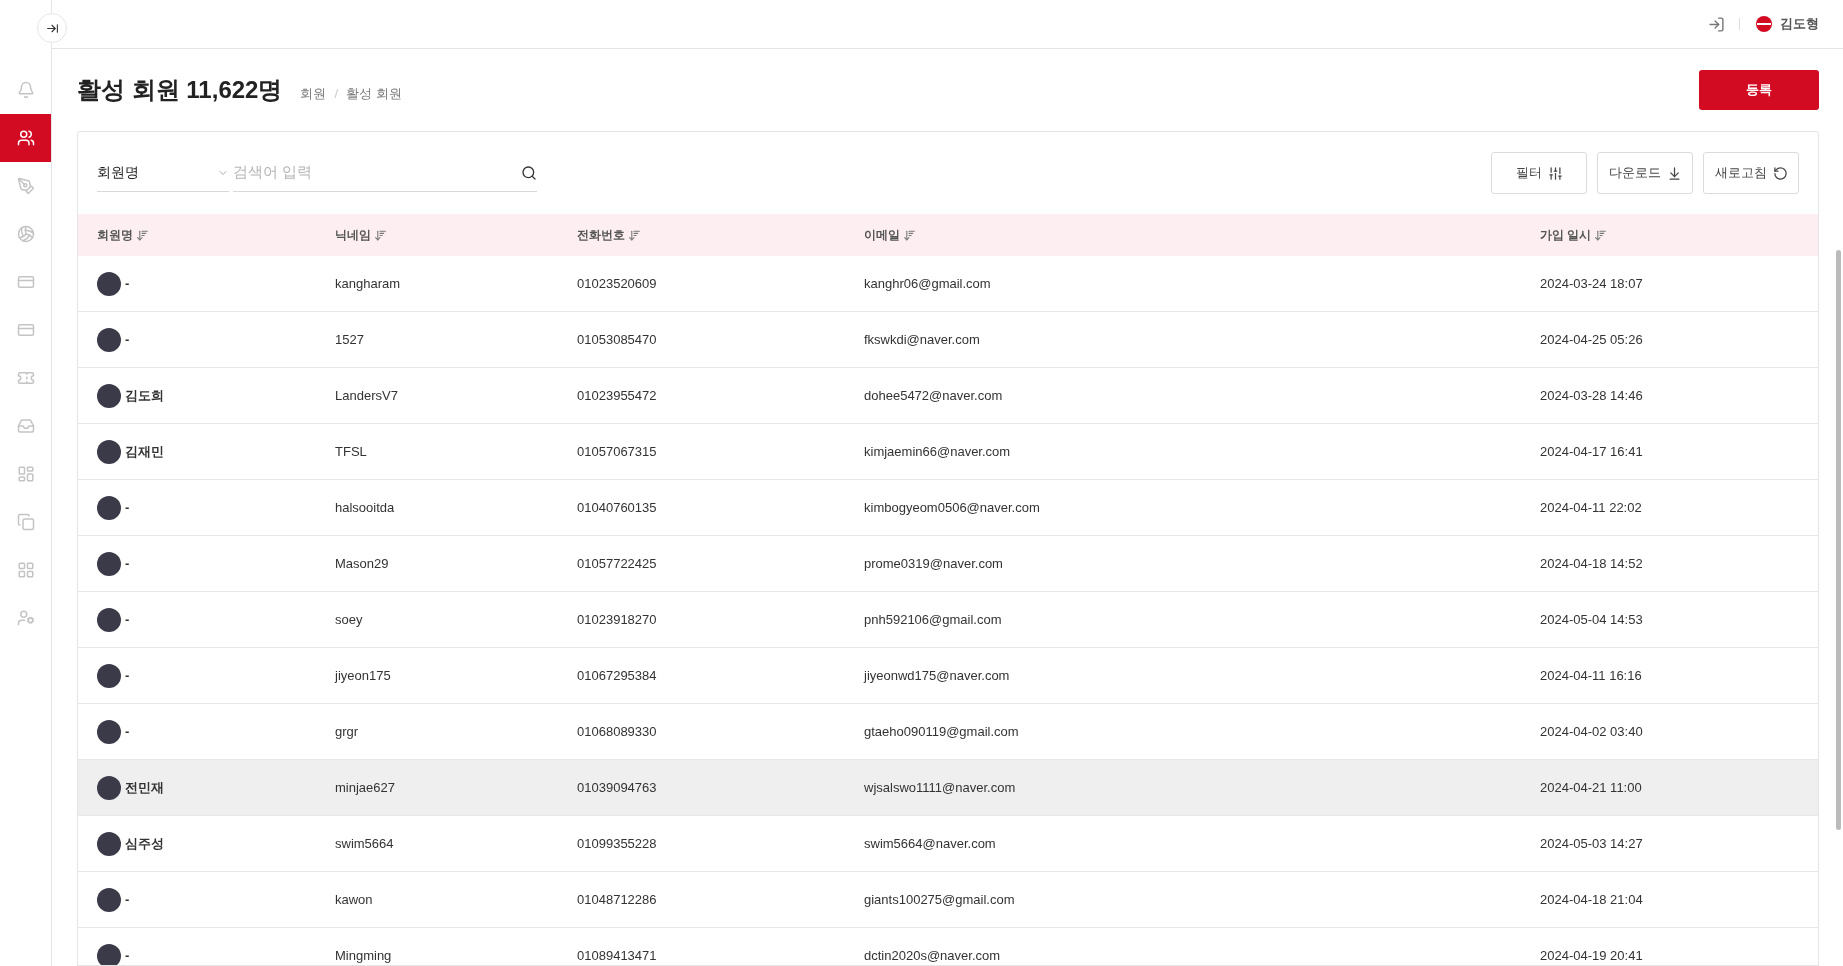 Image resolution: width=1843 pixels, height=966 pixels. Describe the element at coordinates (617, 507) in the screenshot. I see `table-cell: 01040760135` at that location.